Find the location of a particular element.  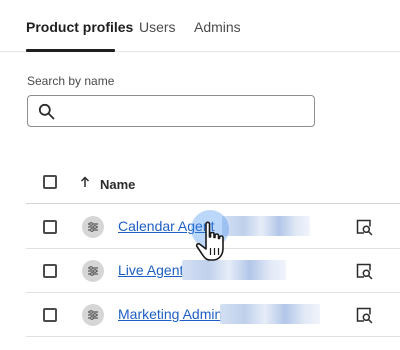

search-field is located at coordinates (171, 111).